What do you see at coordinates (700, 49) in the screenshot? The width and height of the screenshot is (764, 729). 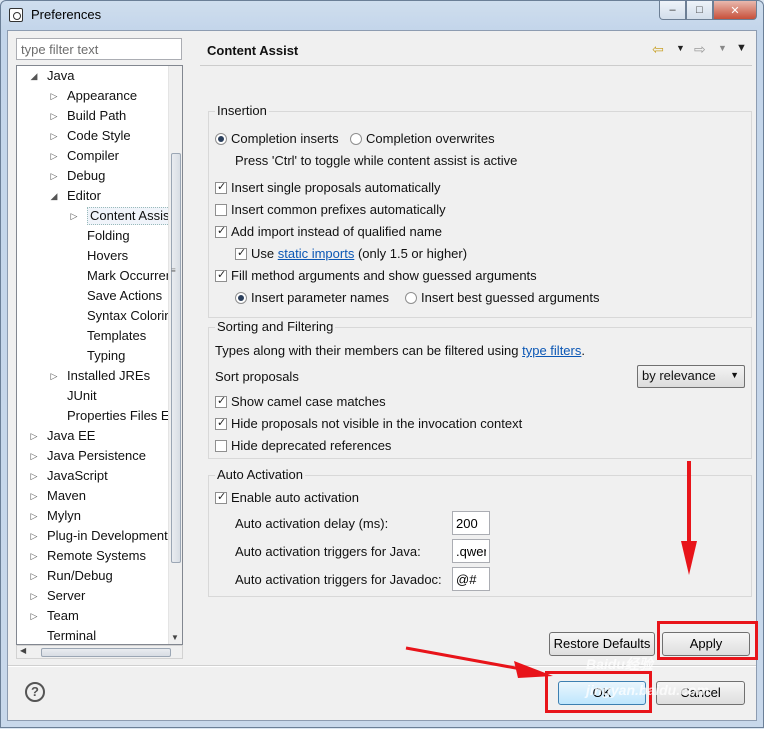 I see `forward-arrow-icon: ⇨` at bounding box center [700, 49].